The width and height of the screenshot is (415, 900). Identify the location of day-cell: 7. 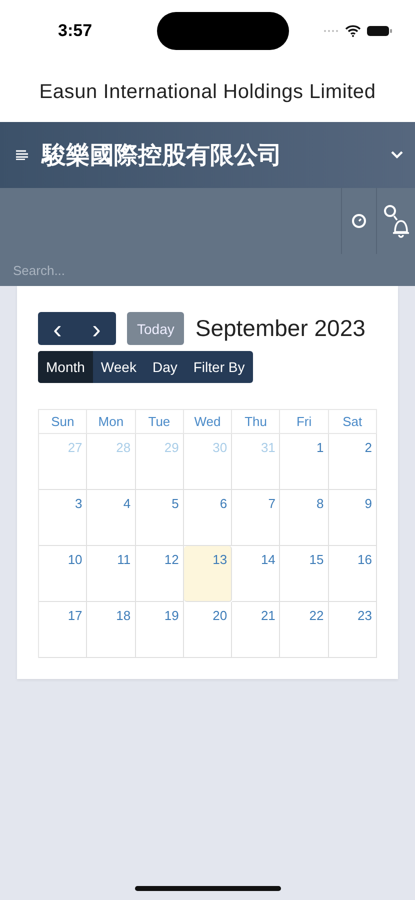
(256, 518).